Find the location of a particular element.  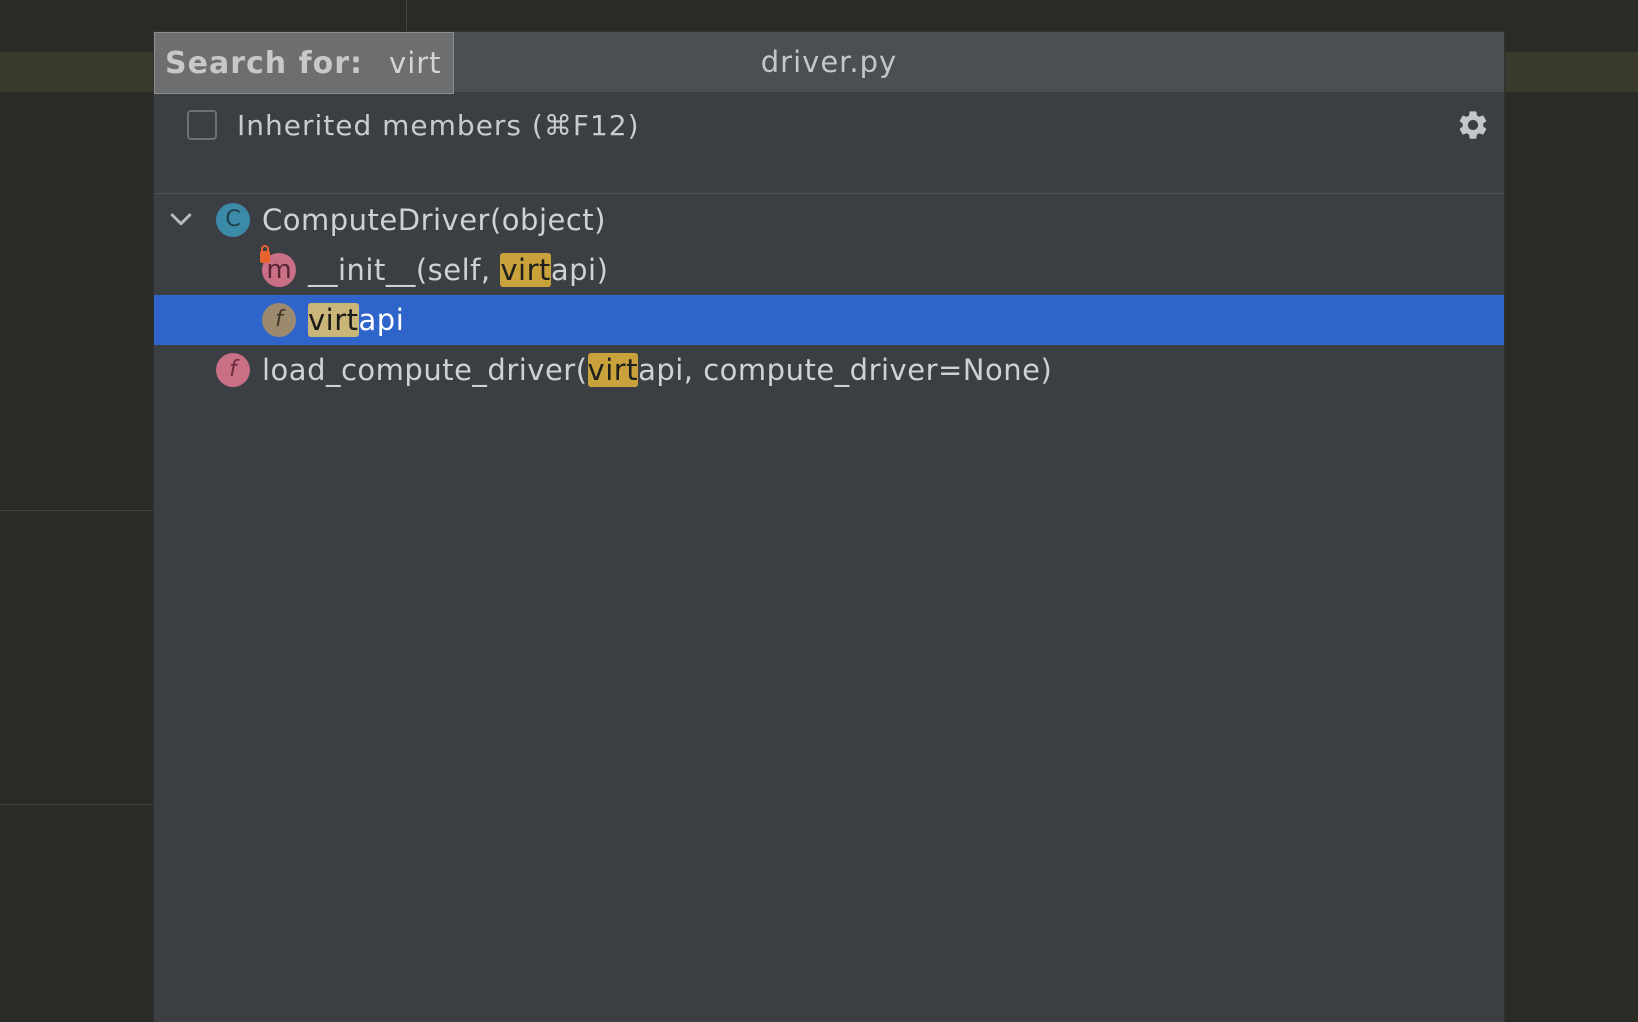

method-signature: __init__(self, virtapi) is located at coordinates (458, 270).